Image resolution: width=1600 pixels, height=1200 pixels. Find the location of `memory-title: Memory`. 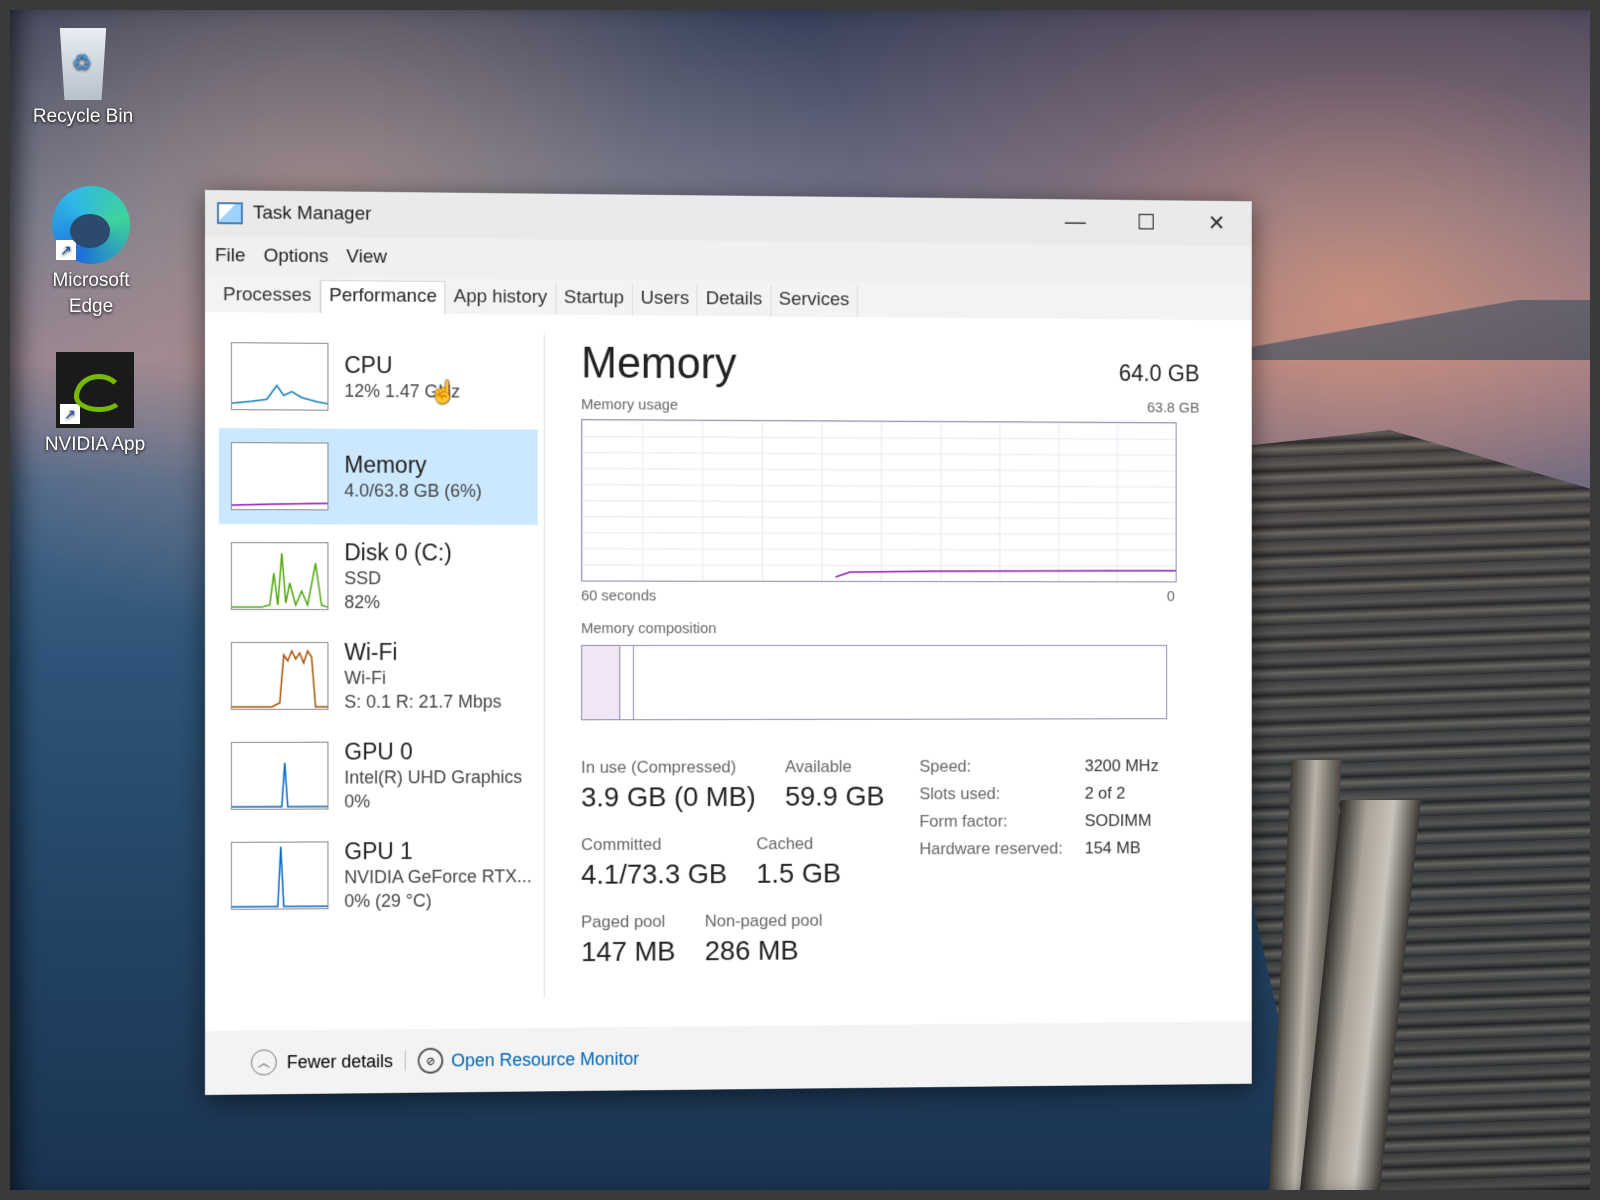

memory-title: Memory is located at coordinates (658, 364).